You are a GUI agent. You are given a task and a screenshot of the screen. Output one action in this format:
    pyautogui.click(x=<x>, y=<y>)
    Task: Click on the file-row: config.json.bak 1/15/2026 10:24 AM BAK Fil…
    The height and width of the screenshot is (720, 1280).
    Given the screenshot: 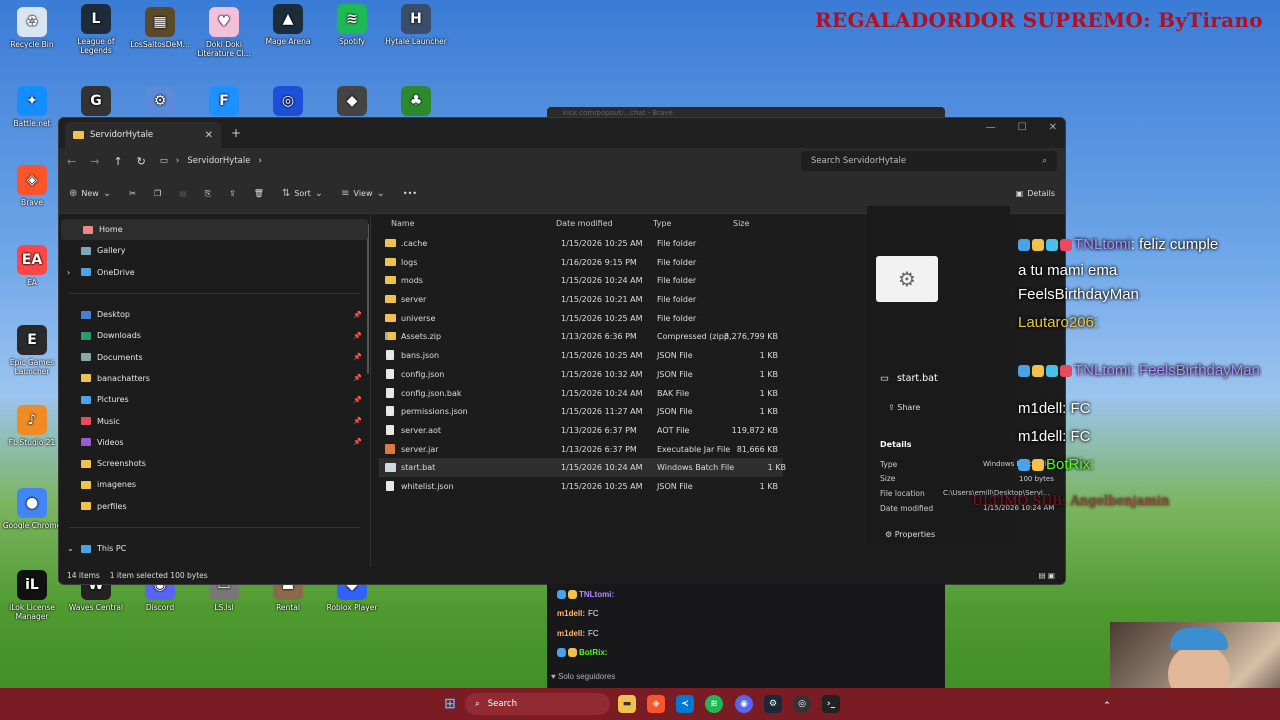 What is the action you would take?
    pyautogui.click(x=577, y=393)
    